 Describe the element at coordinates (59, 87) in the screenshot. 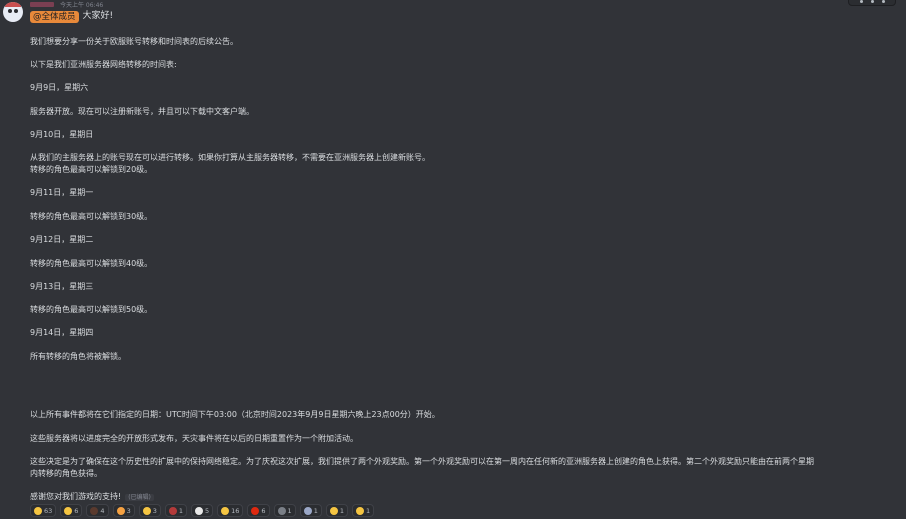

I see `paragraph: 9月9日，星期六` at that location.